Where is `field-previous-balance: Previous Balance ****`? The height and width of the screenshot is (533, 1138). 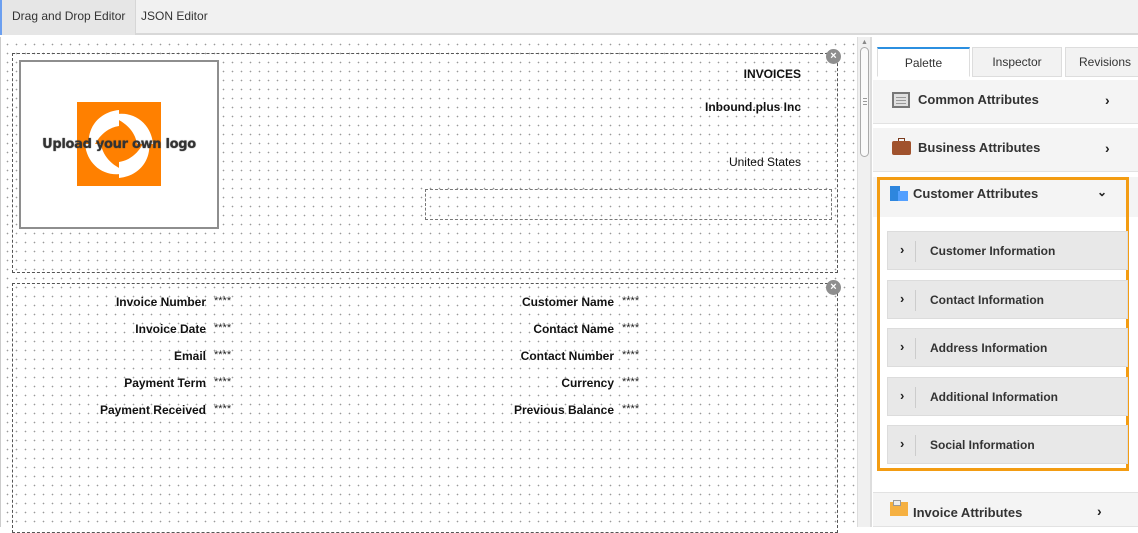 field-previous-balance: Previous Balance **** is located at coordinates (525, 411).